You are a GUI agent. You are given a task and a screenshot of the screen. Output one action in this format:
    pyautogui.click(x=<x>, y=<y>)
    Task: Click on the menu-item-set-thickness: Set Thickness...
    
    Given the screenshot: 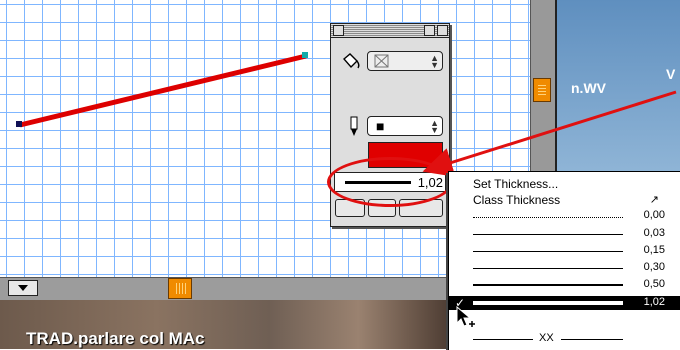 What is the action you would take?
    pyautogui.click(x=564, y=184)
    